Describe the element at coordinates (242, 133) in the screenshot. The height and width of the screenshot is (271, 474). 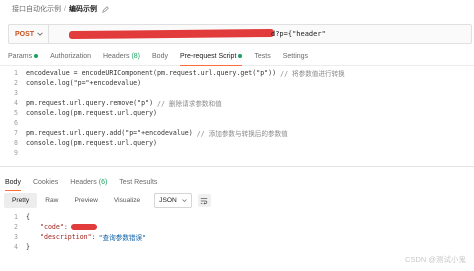
I see `code-comment: // 添加参数与转换后的参数值` at that location.